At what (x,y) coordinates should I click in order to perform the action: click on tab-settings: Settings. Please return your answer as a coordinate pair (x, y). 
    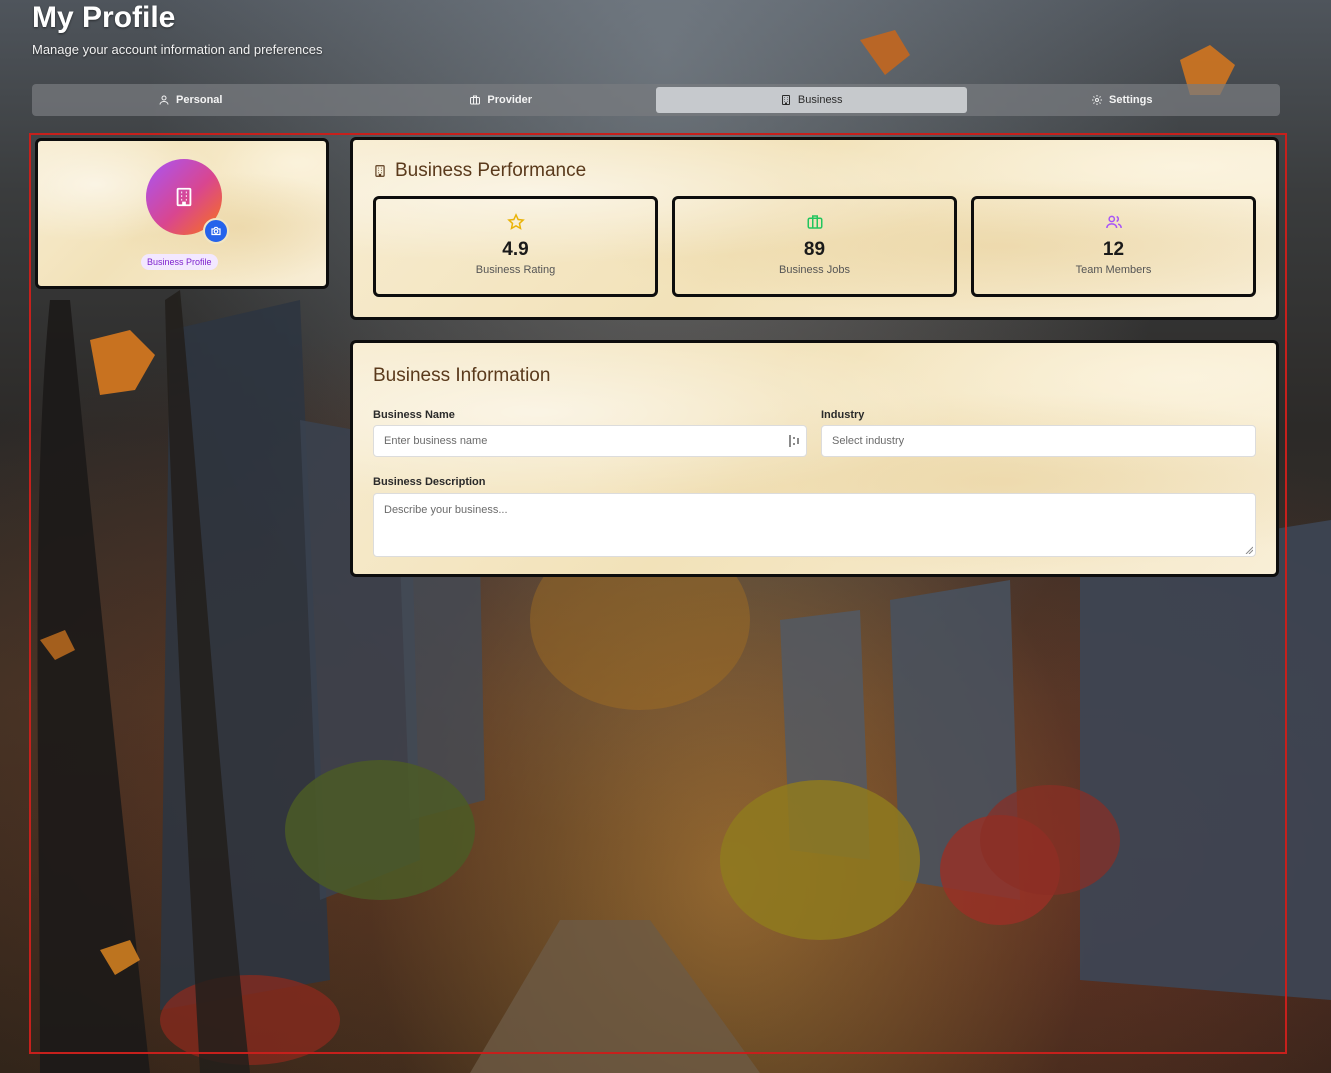
    Looking at the image, I should click on (1122, 100).